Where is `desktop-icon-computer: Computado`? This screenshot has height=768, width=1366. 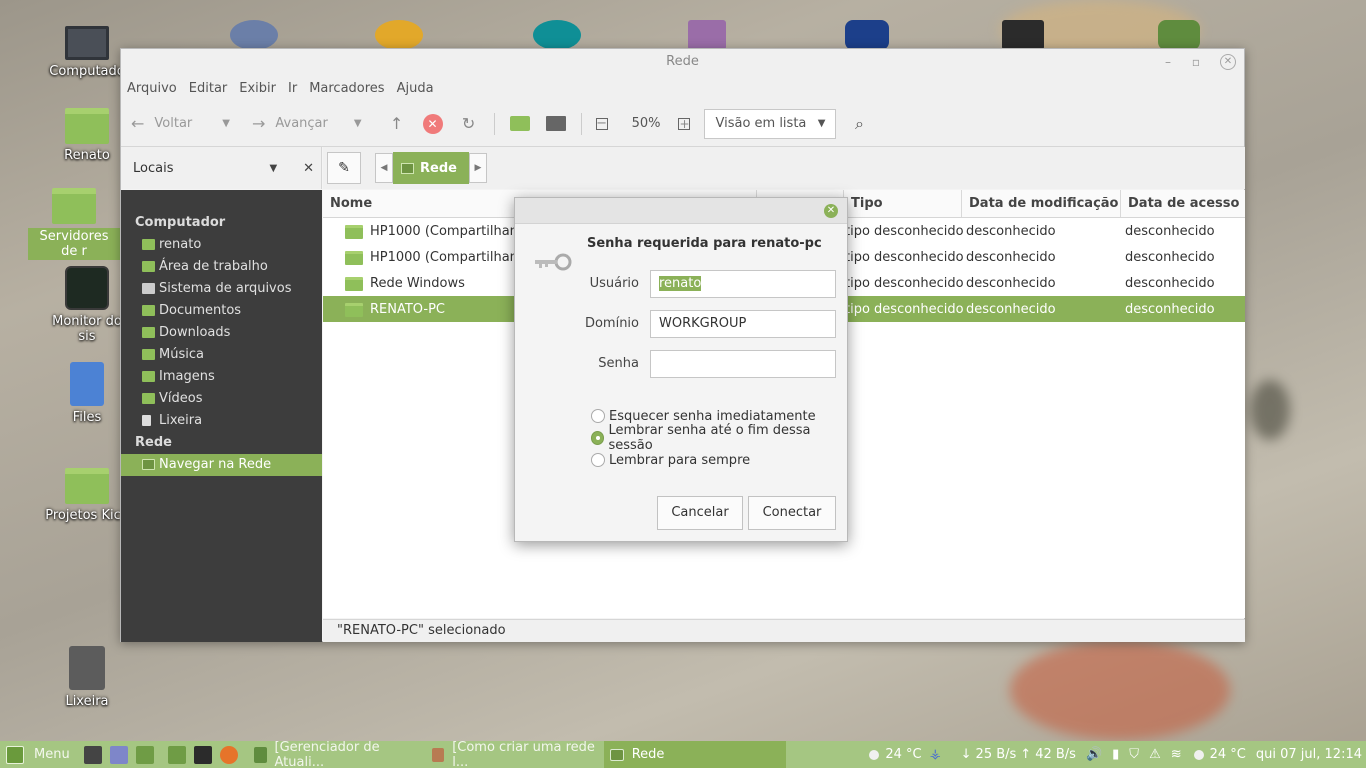
desktop-icon-computer: Computado is located at coordinates (87, 52).